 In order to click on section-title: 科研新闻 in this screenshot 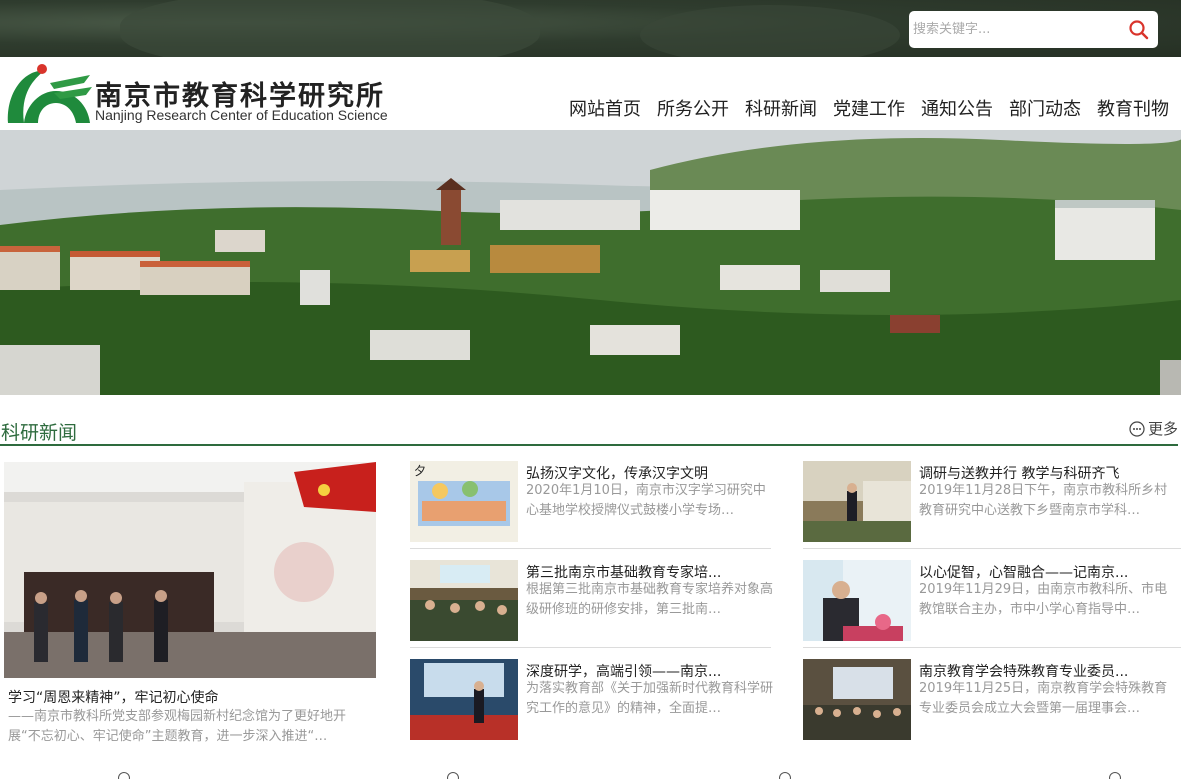, I will do `click(39, 433)`.